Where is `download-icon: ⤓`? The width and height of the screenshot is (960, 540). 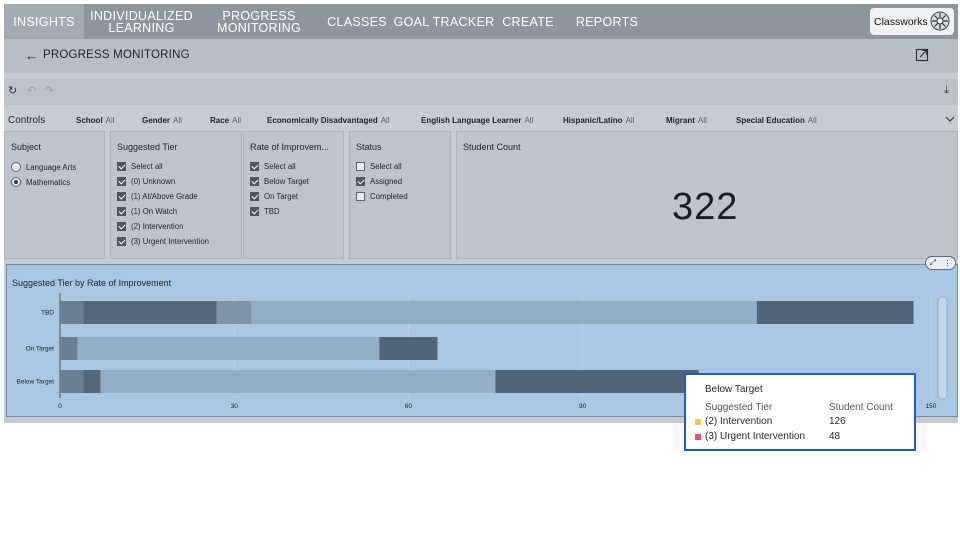
download-icon: ⤓ is located at coordinates (946, 90).